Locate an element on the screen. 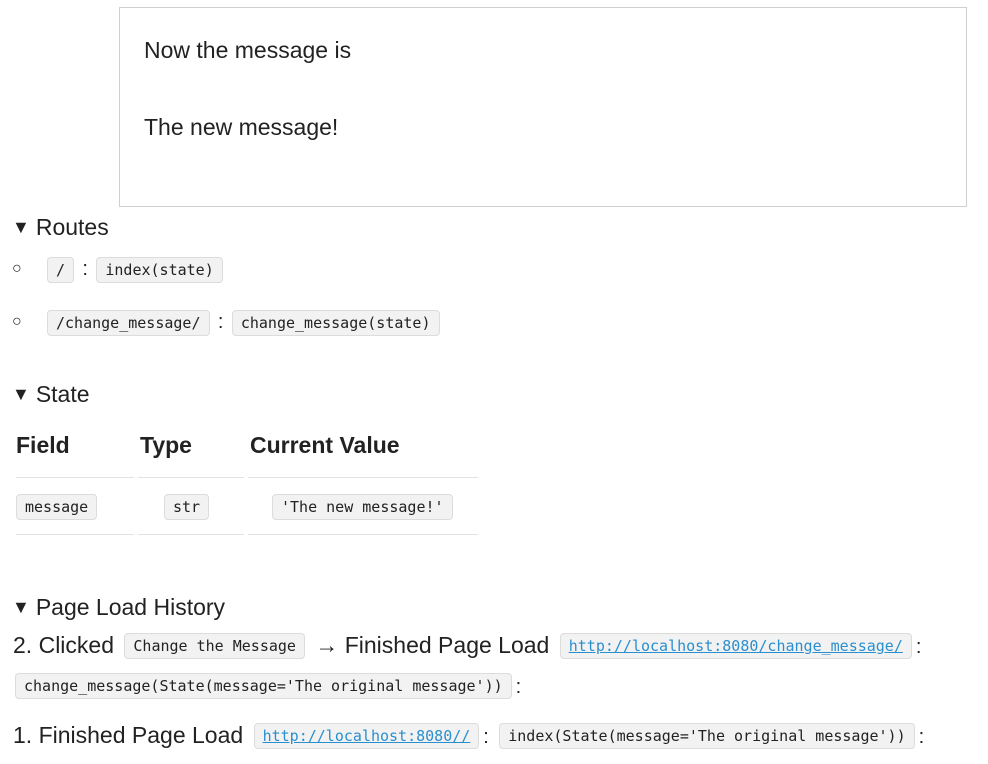 Image resolution: width=988 pixels, height=764 pixels. routes-disclosure: ▼ Routes is located at coordinates (60, 227).